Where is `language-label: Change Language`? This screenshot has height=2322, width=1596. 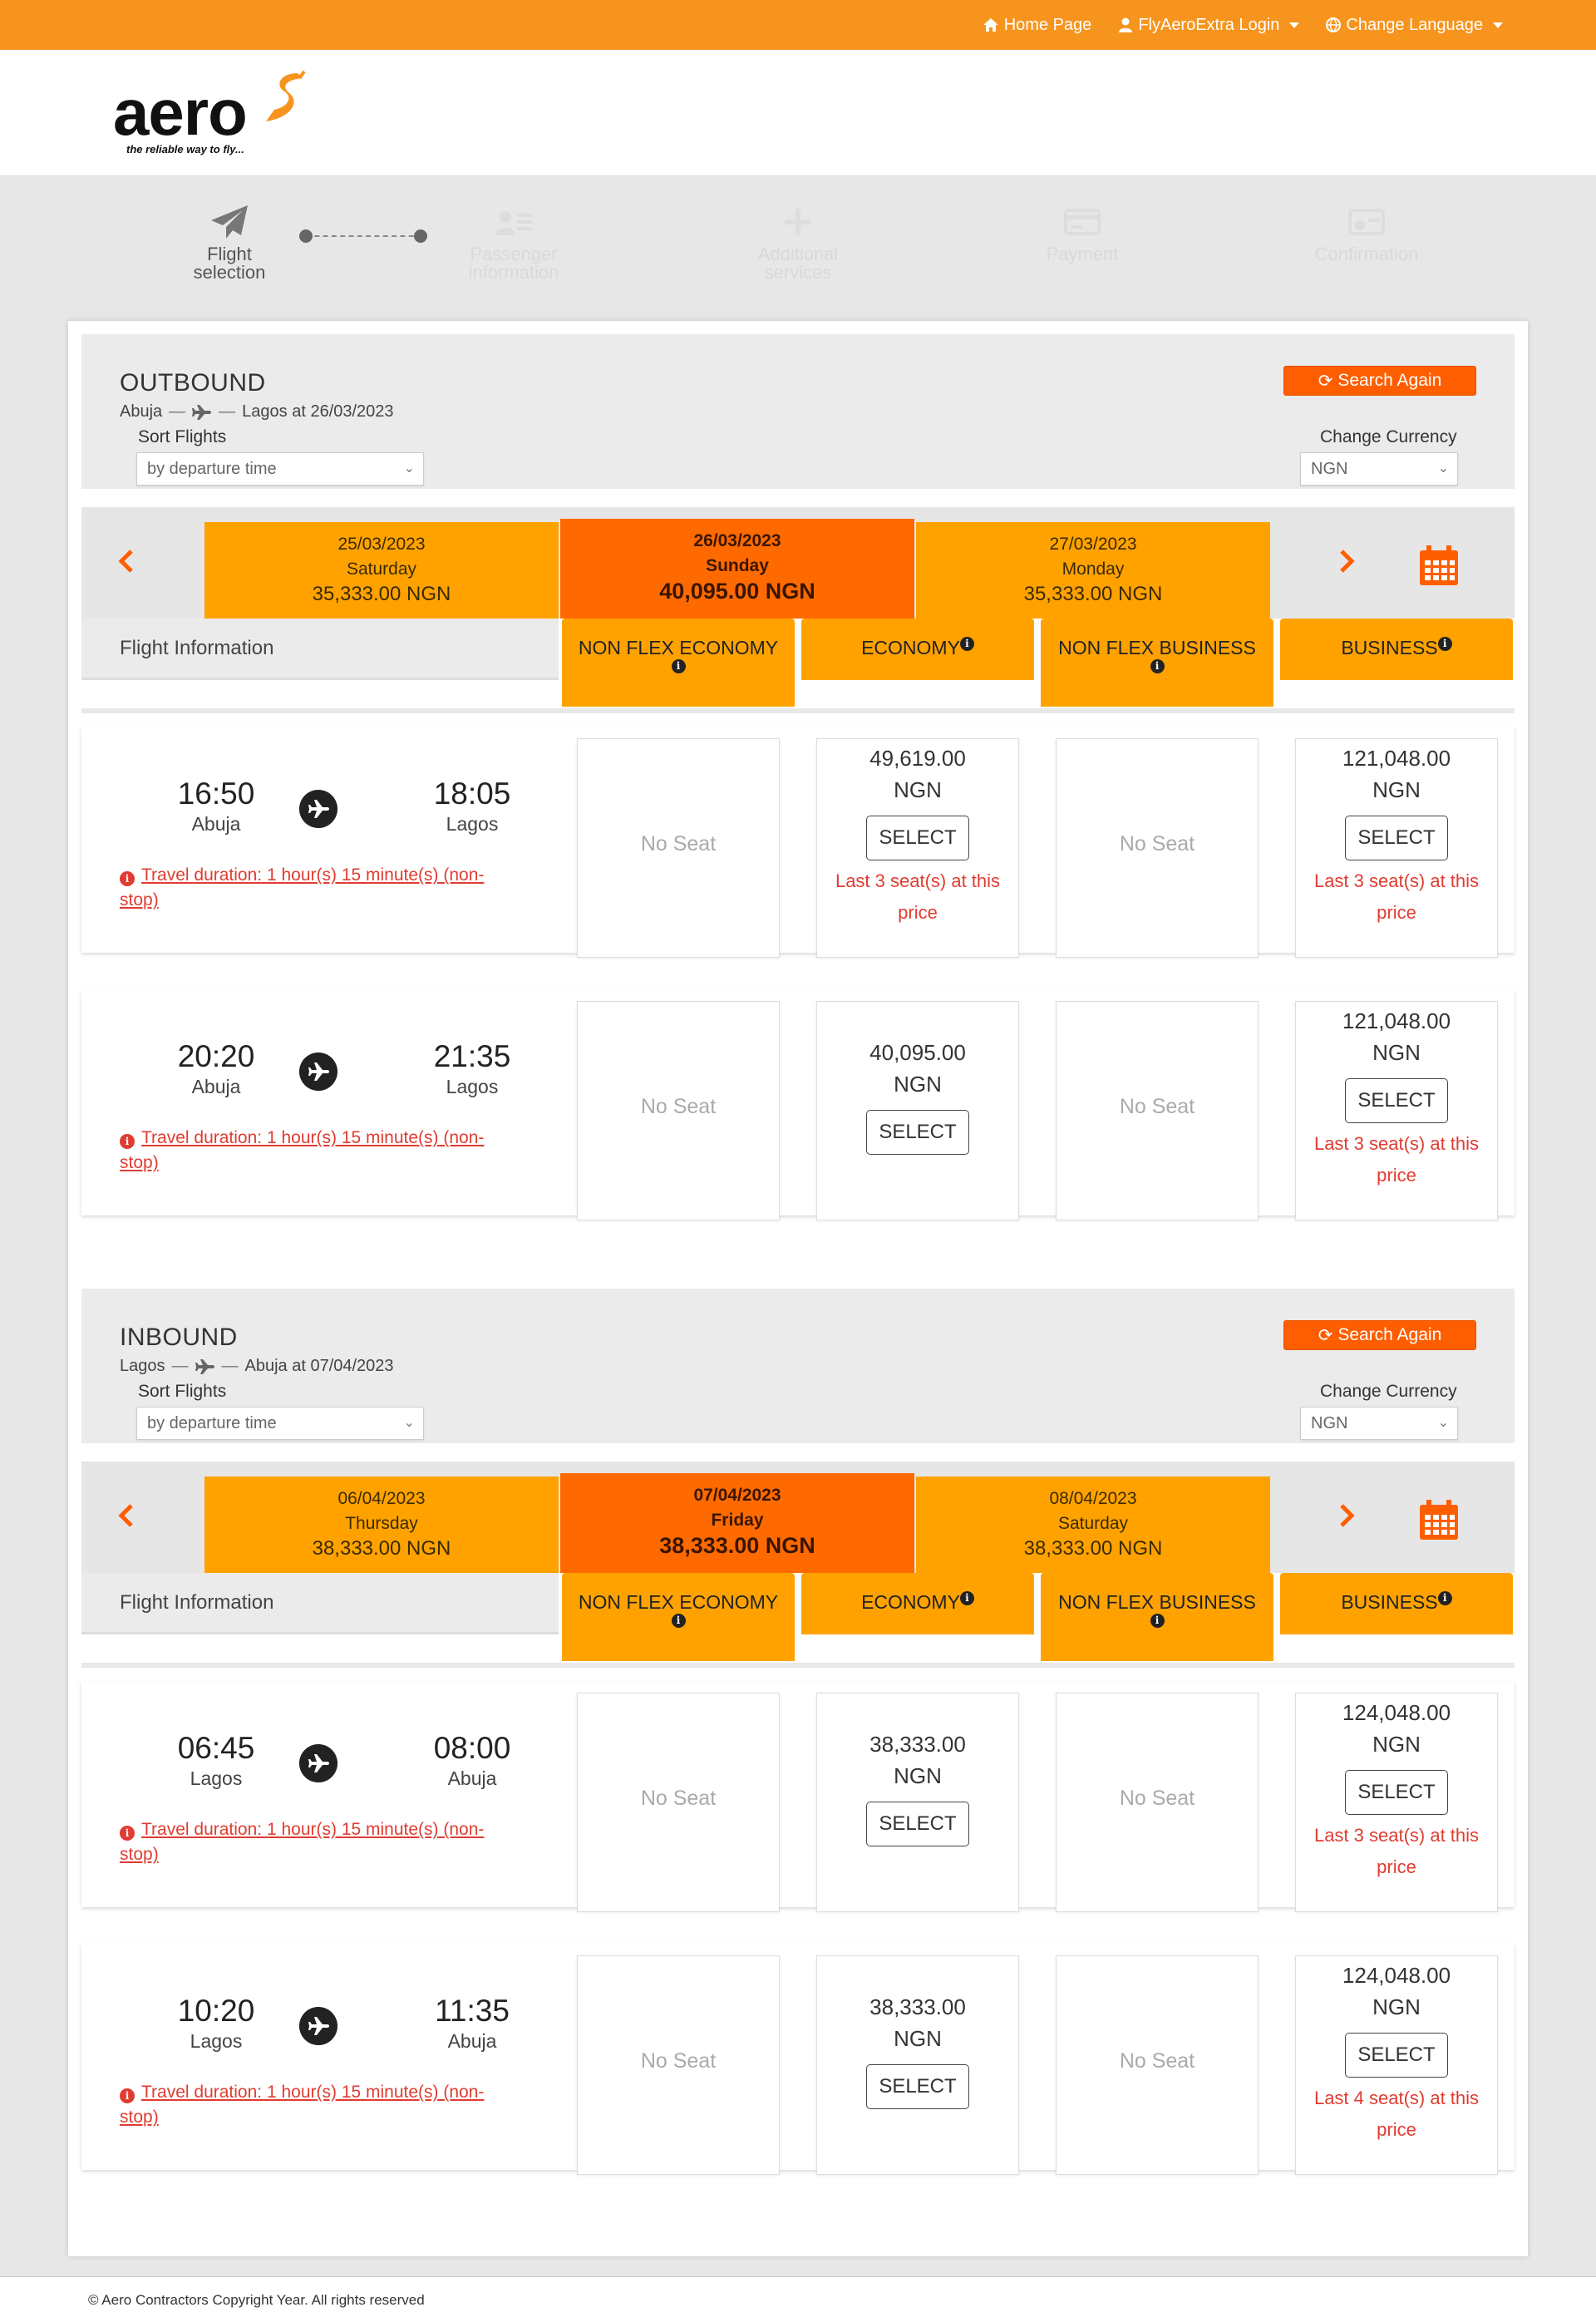
language-label: Change Language is located at coordinates (1414, 24).